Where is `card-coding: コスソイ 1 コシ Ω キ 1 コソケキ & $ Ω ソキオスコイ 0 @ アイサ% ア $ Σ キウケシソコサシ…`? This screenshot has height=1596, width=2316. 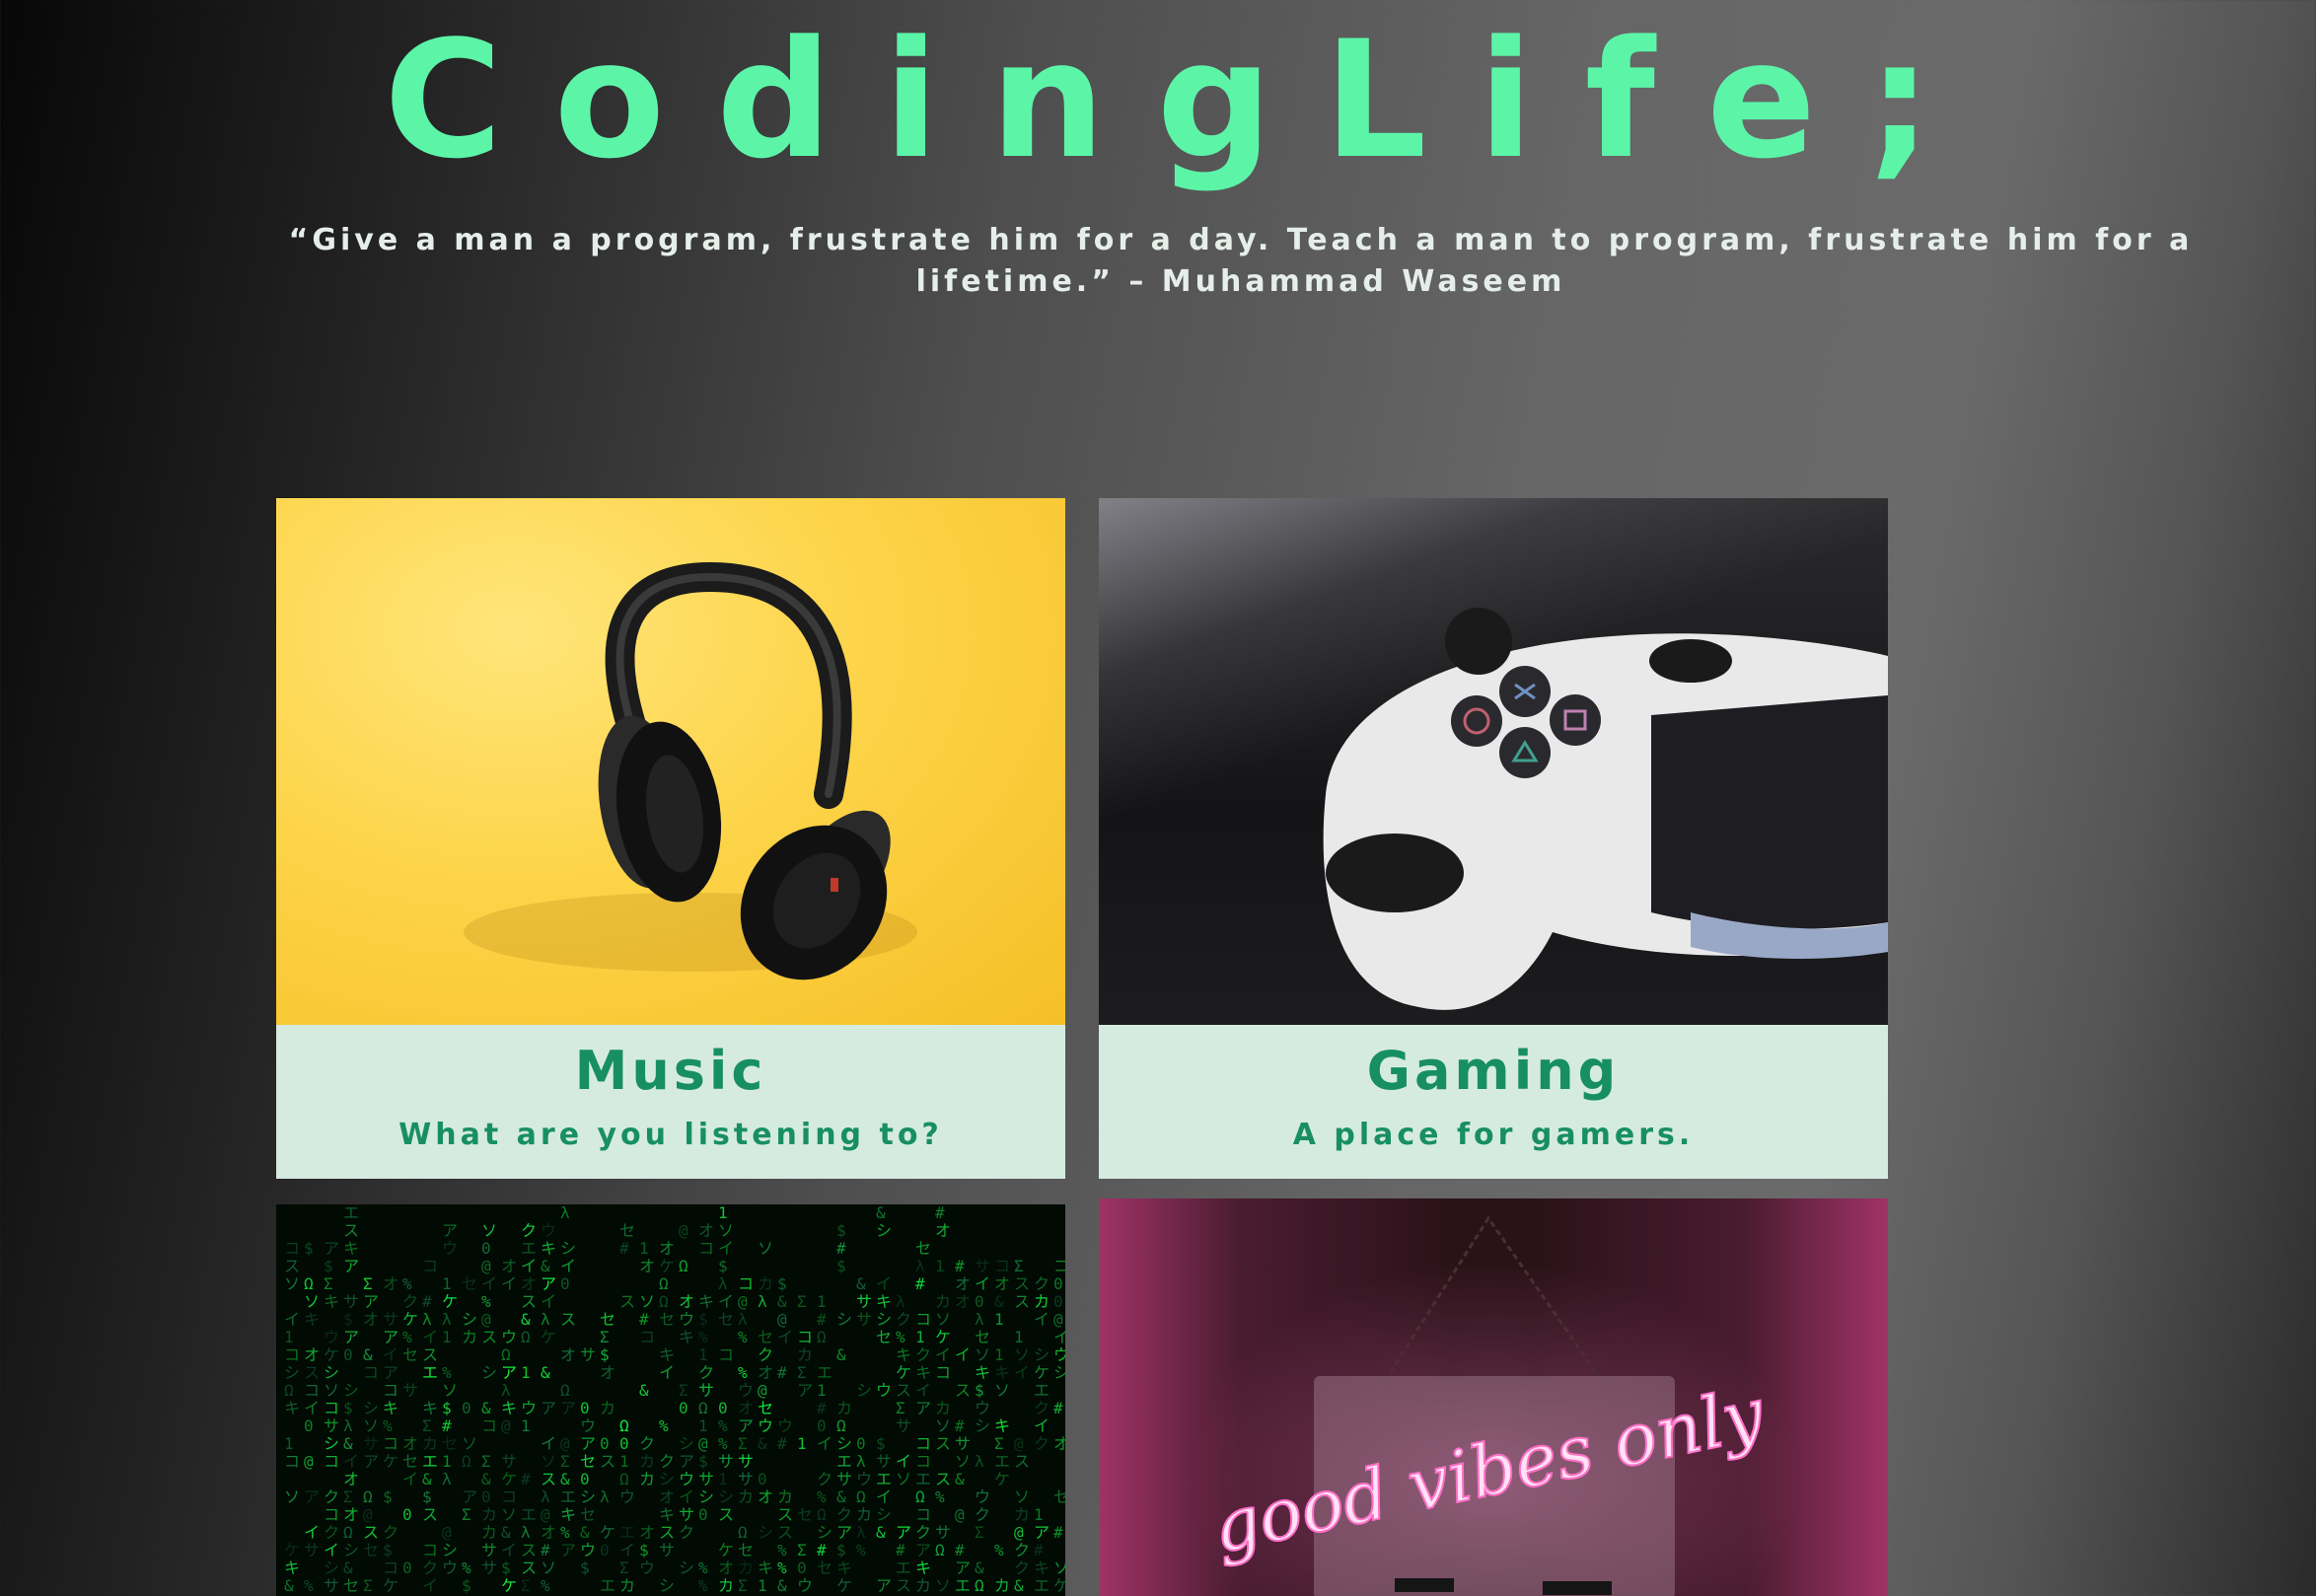
card-coding: コスソイ 1 コシ Ω キ 1 コソケキ & $ Ω ソキオスコイ 0 @ アイサ% ア $ Σ キウケシソコサシ… is located at coordinates (670, 1400).